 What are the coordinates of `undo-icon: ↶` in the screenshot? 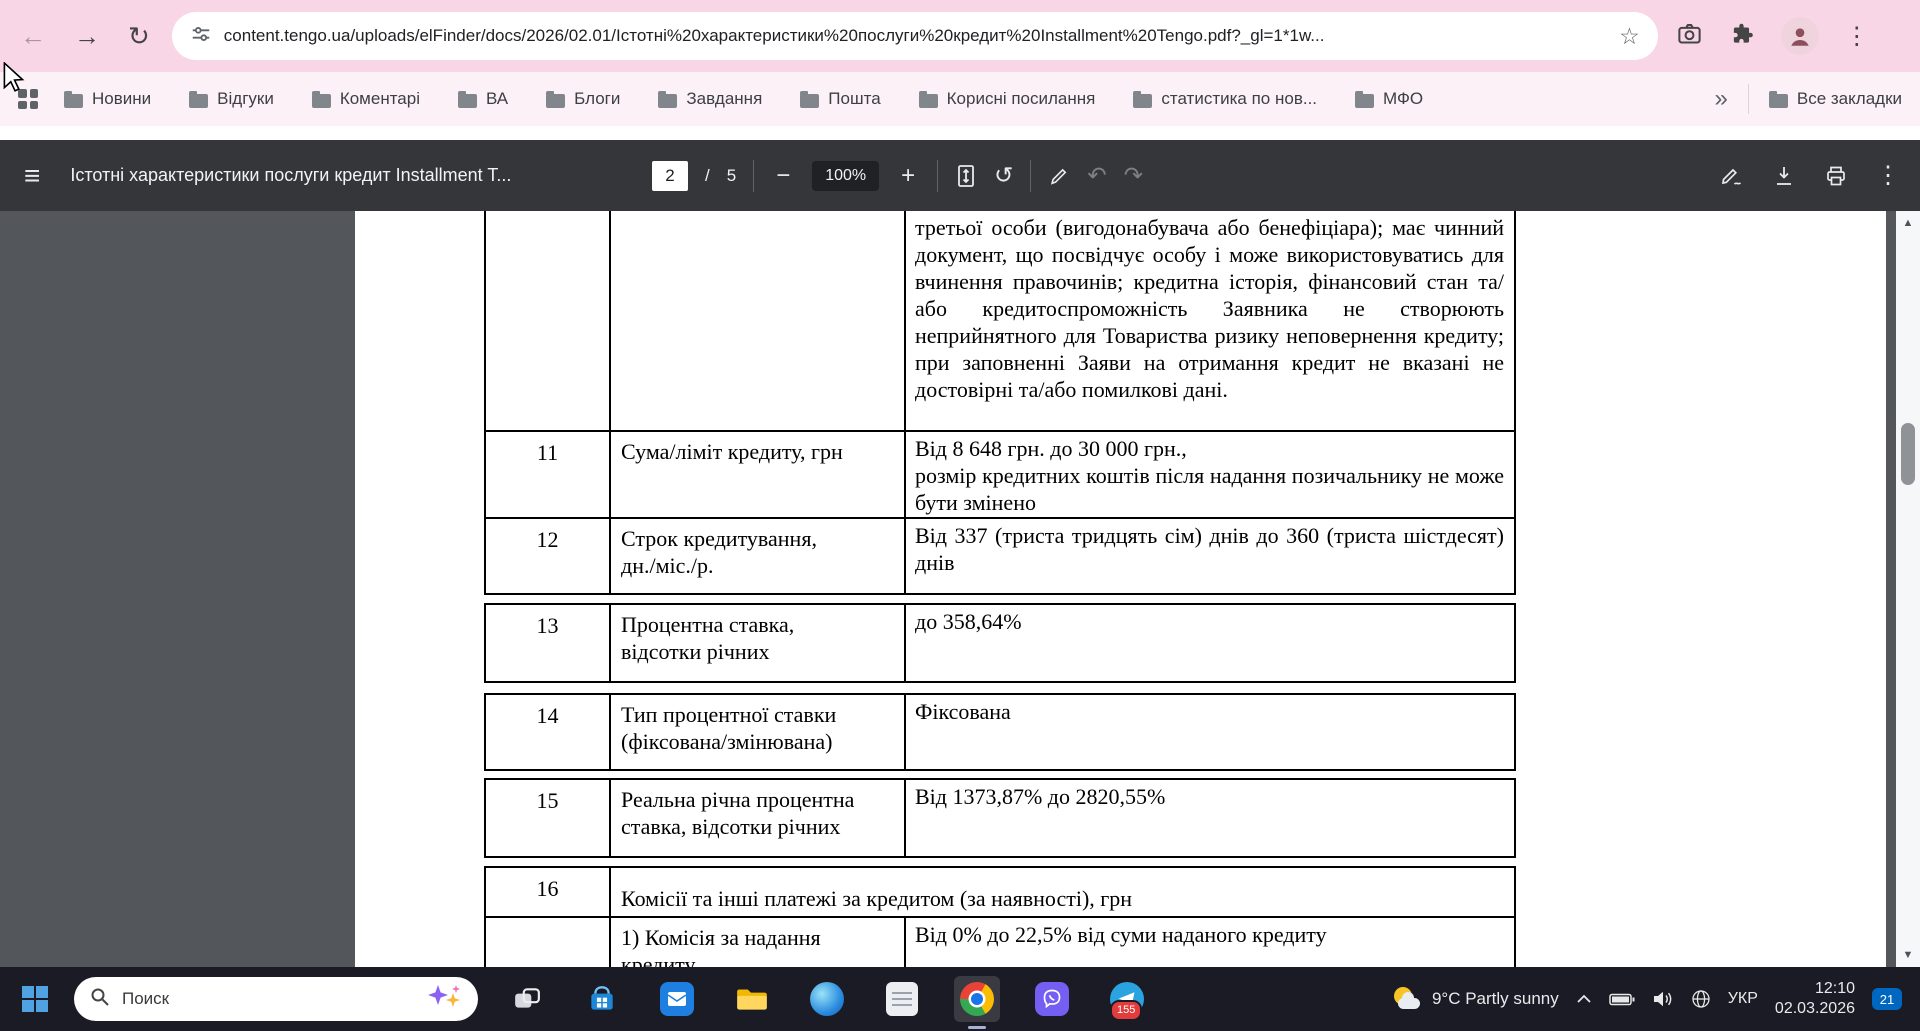 It's located at (1096, 175).